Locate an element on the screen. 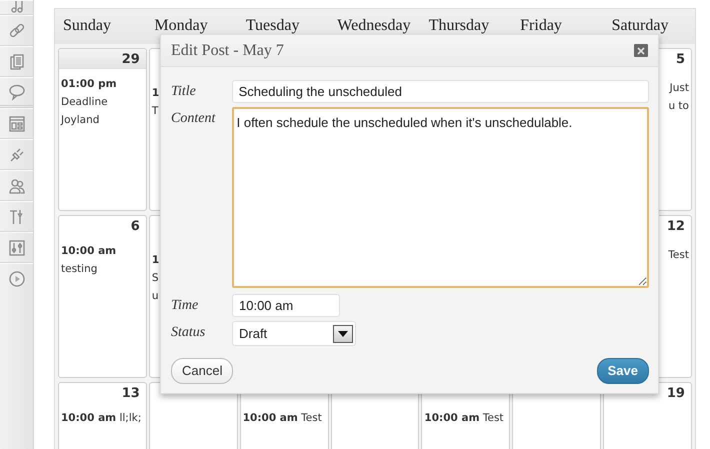 The image size is (710, 449). date-number: 6 is located at coordinates (135, 226).